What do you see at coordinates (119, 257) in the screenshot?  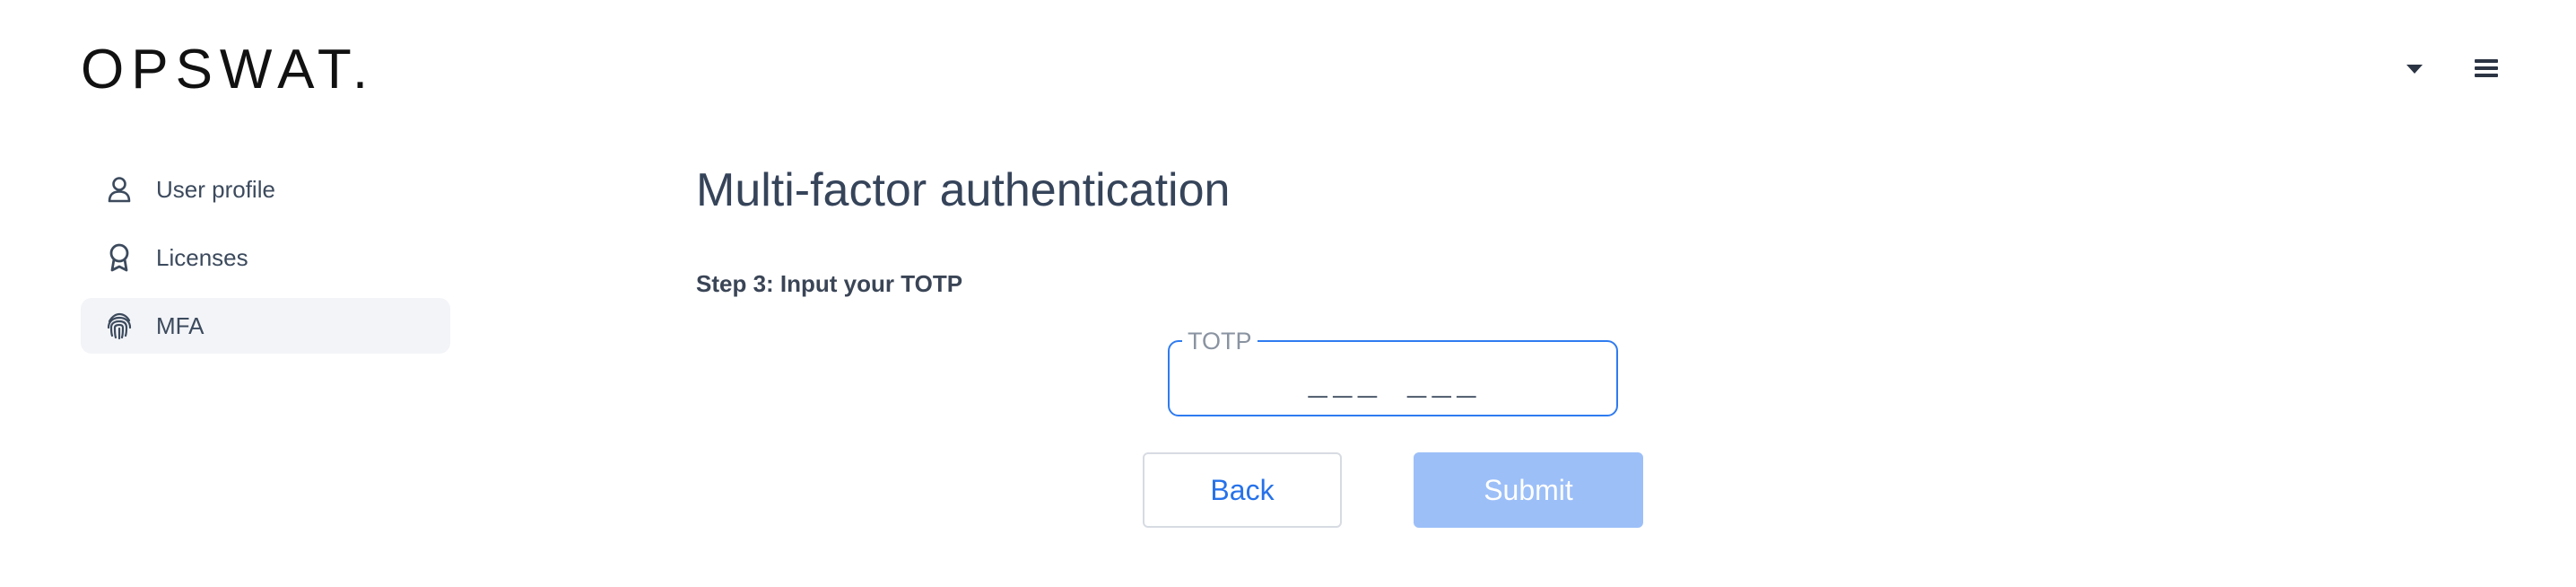 I see `award-ribbon-icon` at bounding box center [119, 257].